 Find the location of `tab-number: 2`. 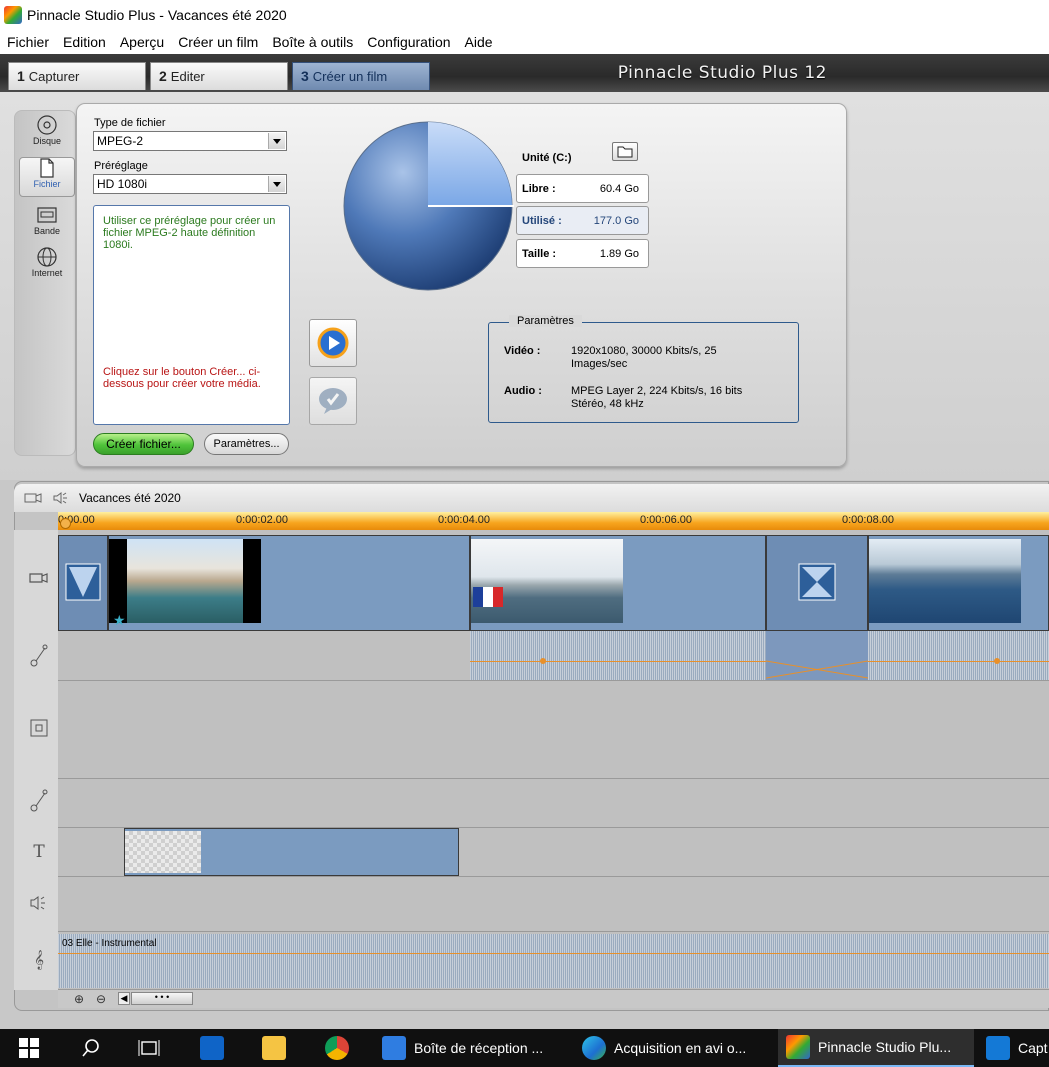

tab-number: 2 is located at coordinates (163, 76).